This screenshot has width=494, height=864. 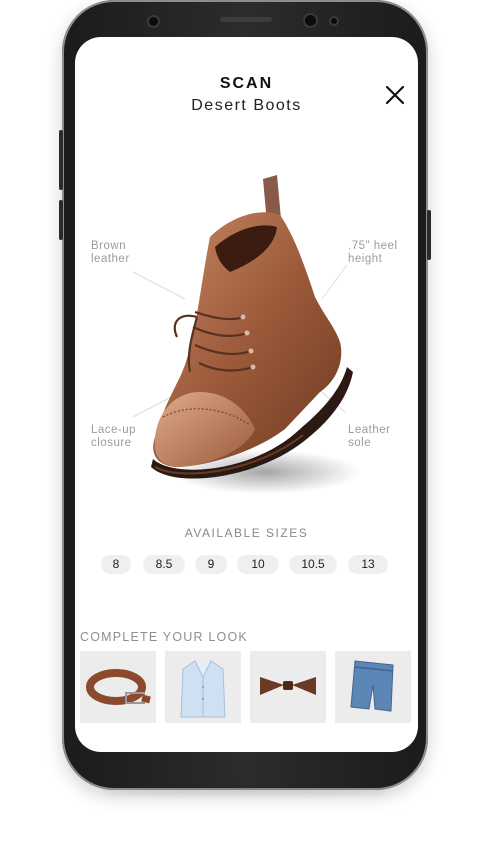 I want to click on power-button, so click(x=429, y=235).